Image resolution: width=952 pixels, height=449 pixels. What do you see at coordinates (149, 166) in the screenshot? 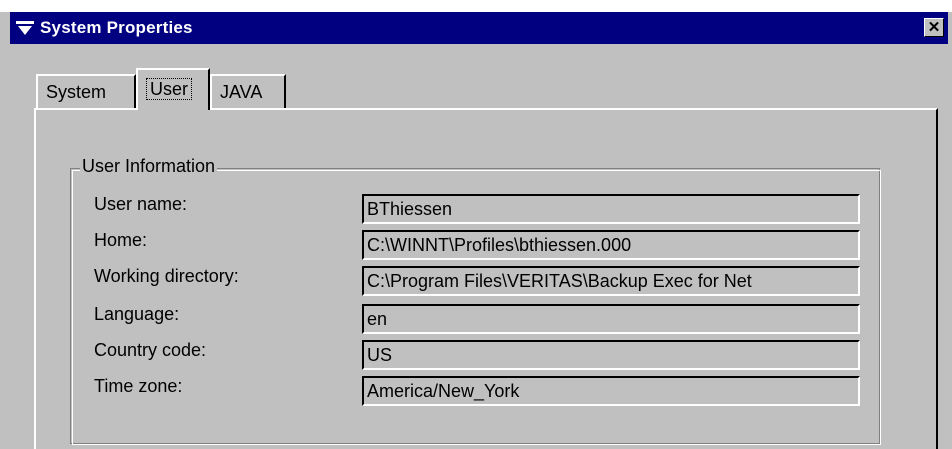
I see `group-title: User Information` at bounding box center [149, 166].